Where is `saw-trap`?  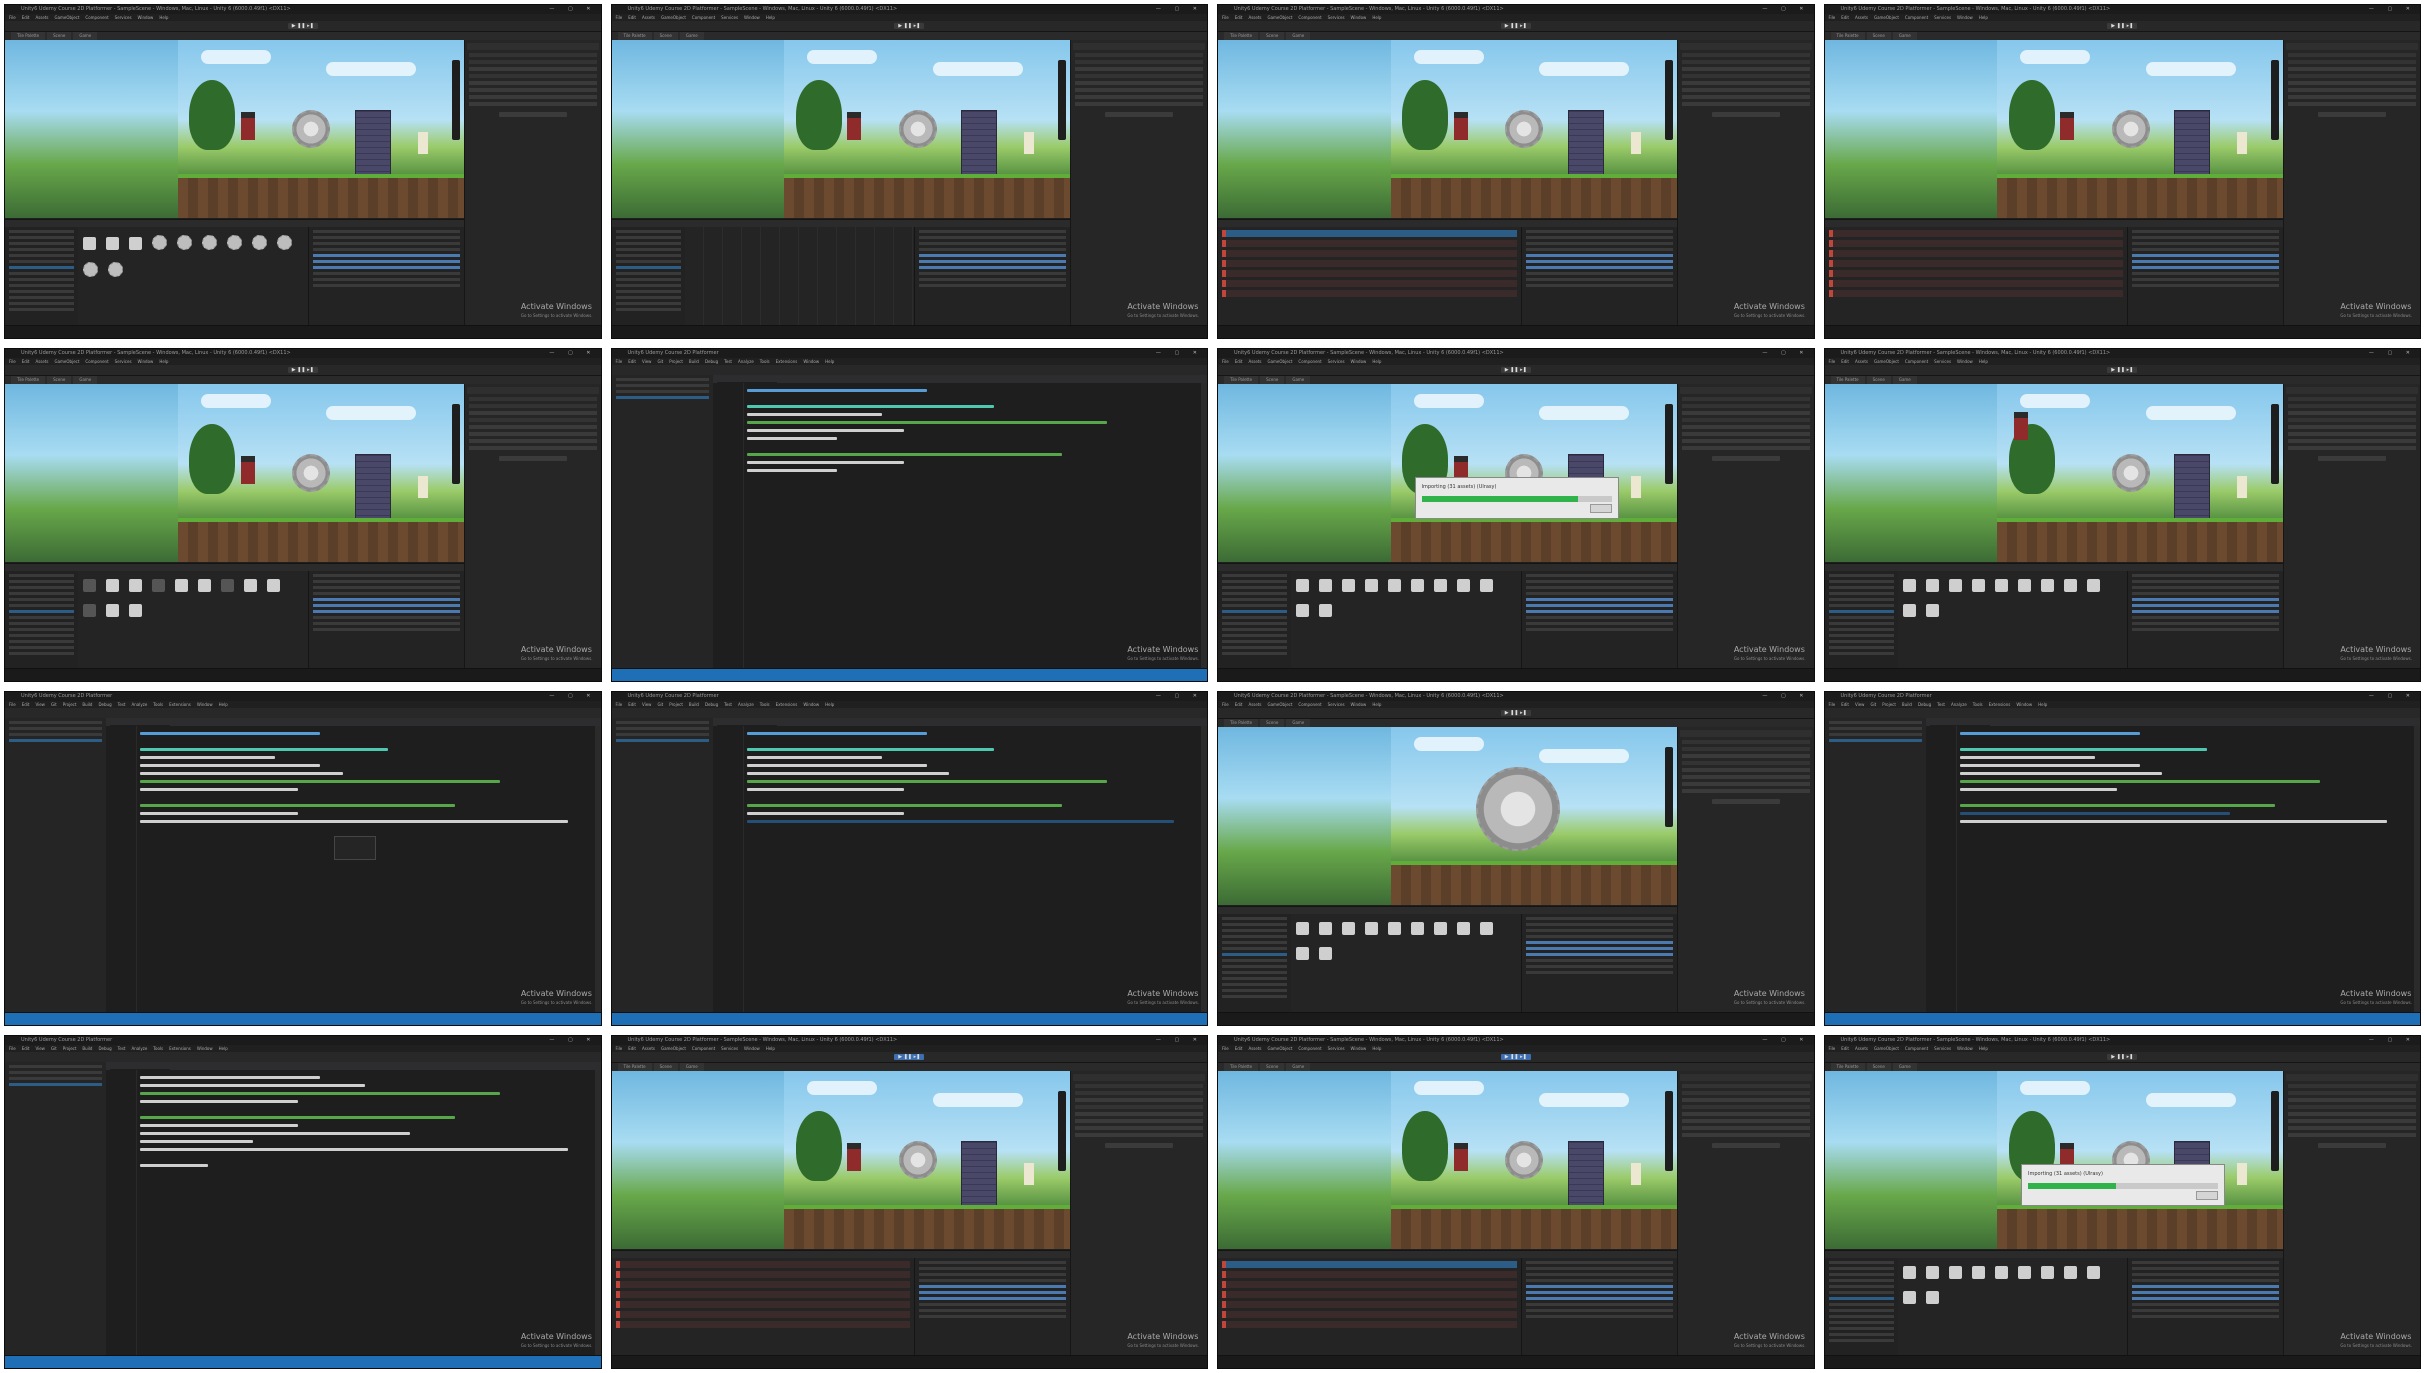
saw-trap is located at coordinates (917, 129).